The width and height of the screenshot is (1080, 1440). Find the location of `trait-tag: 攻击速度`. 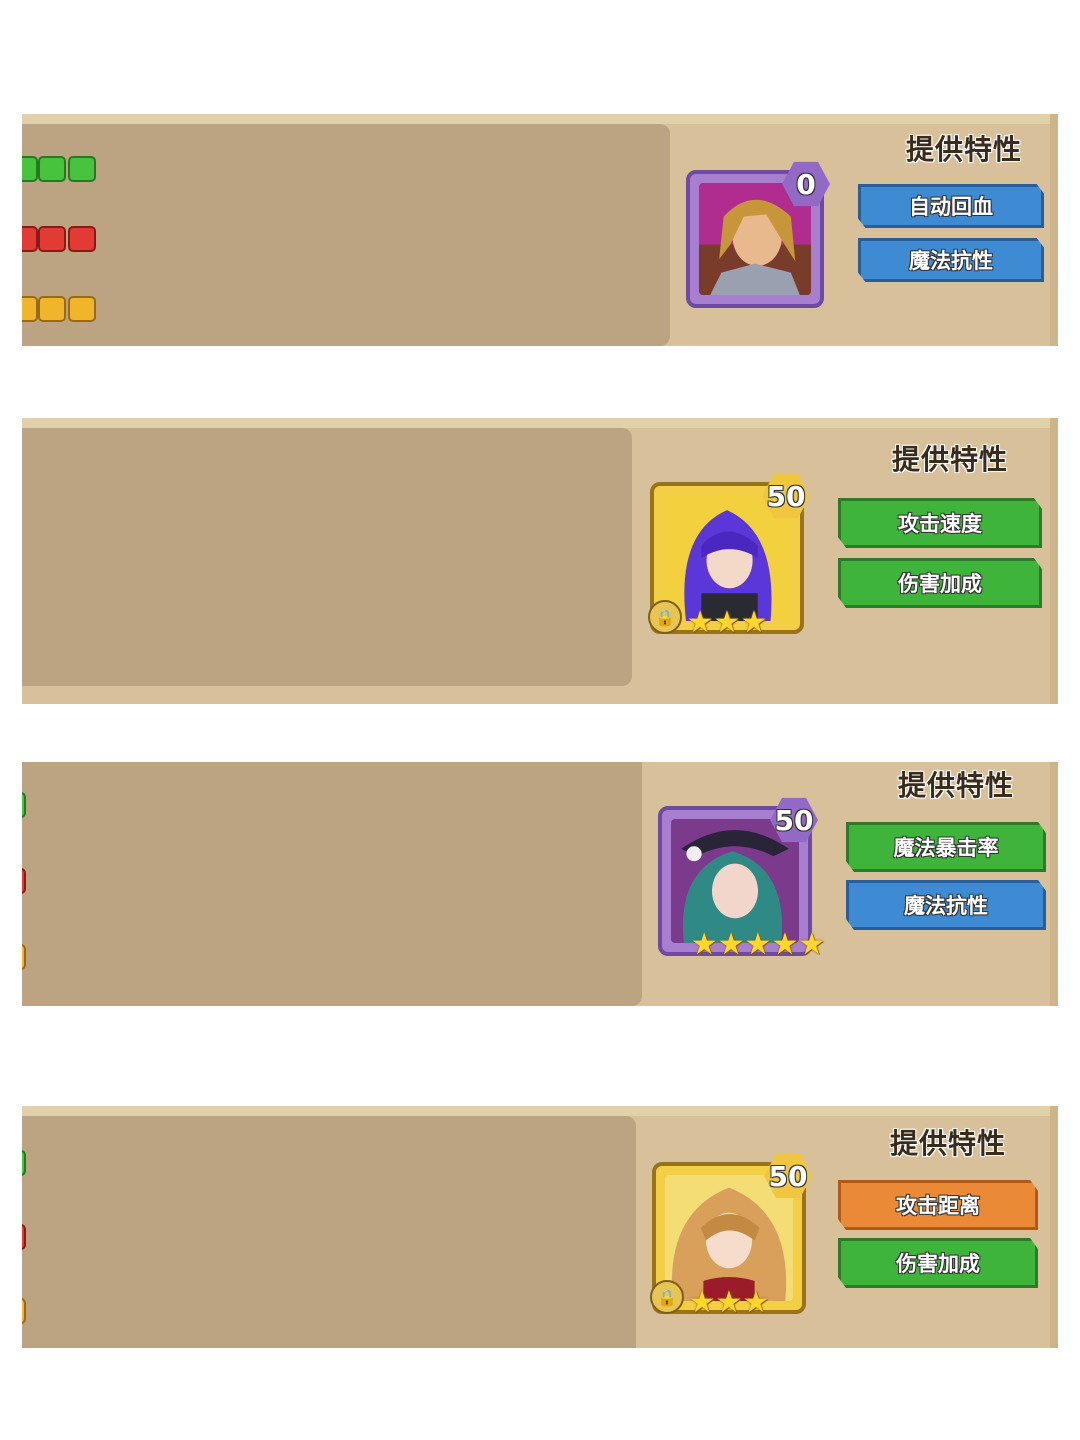

trait-tag: 攻击速度 is located at coordinates (940, 523).